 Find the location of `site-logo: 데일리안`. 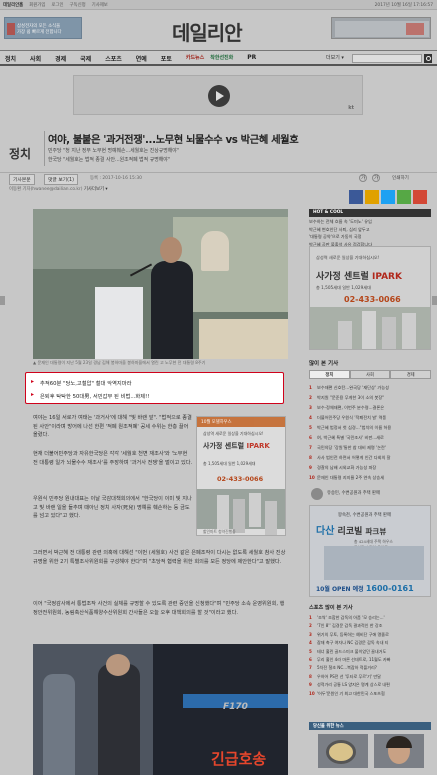

site-logo: 데일리안 is located at coordinates (207, 31).